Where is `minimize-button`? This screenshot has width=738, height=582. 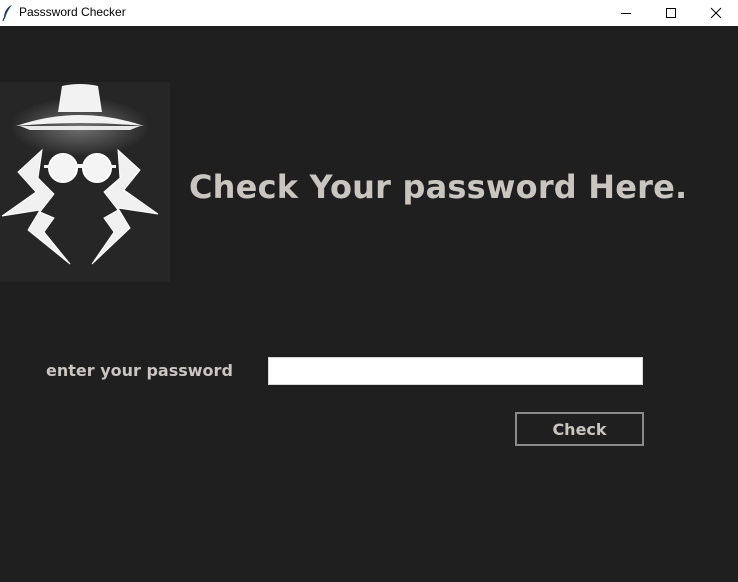
minimize-button is located at coordinates (626, 13).